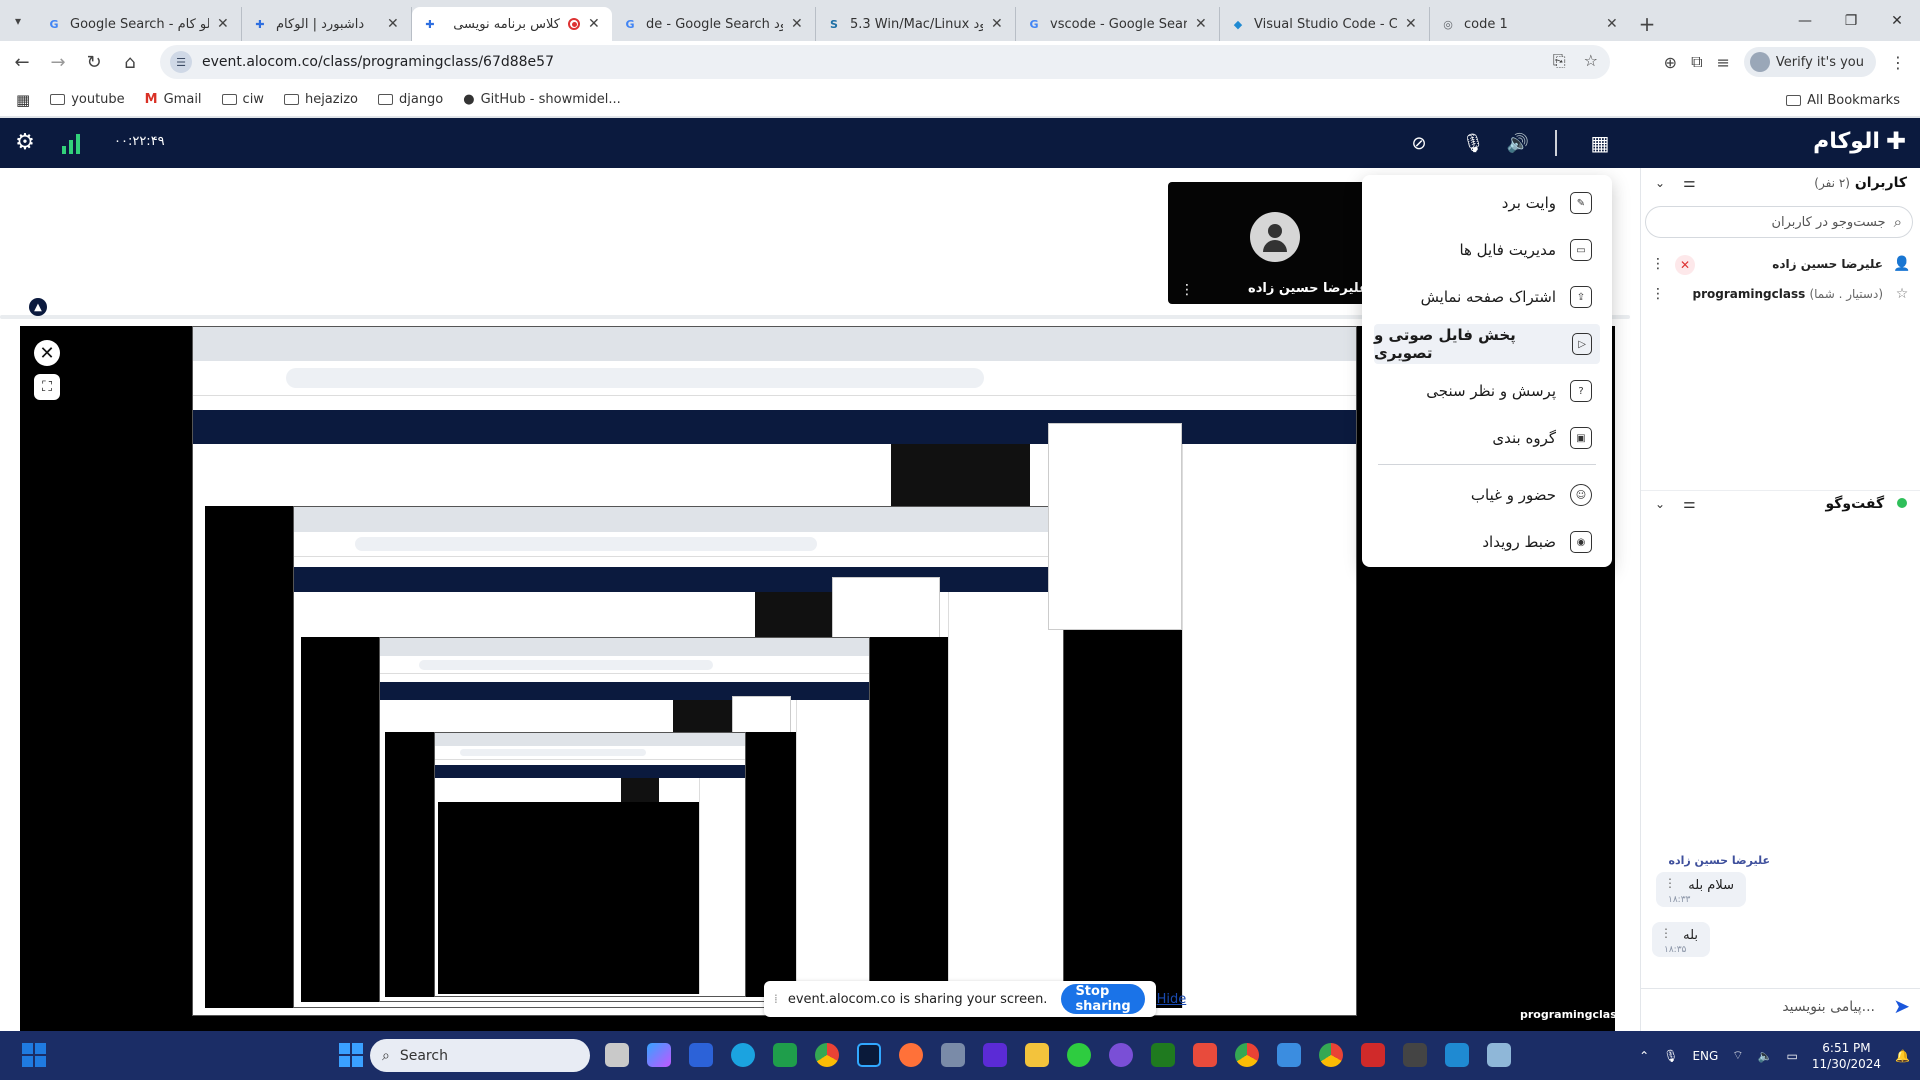  What do you see at coordinates (1187, 290) in the screenshot?
I see `video-options-icon: ⋮` at bounding box center [1187, 290].